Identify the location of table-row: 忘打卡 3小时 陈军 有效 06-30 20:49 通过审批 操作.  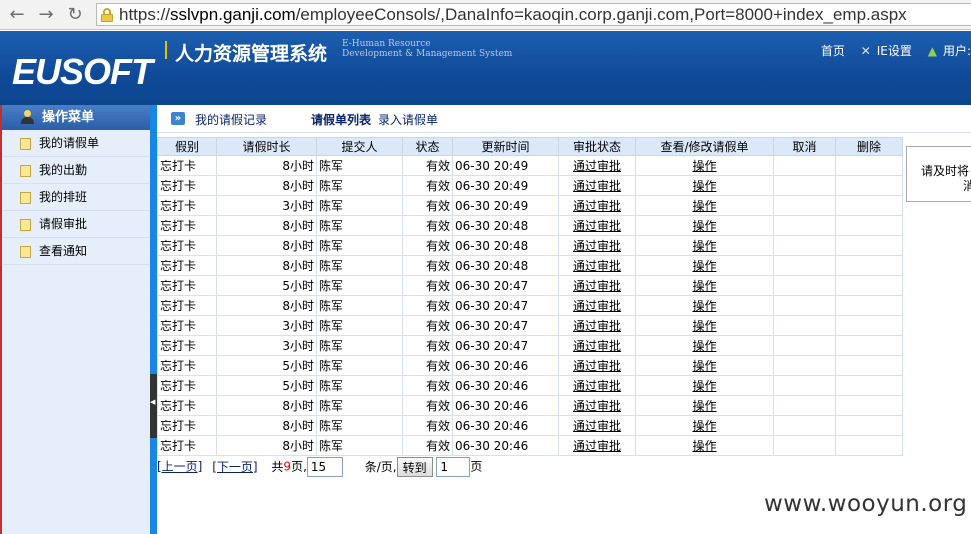
(530, 205).